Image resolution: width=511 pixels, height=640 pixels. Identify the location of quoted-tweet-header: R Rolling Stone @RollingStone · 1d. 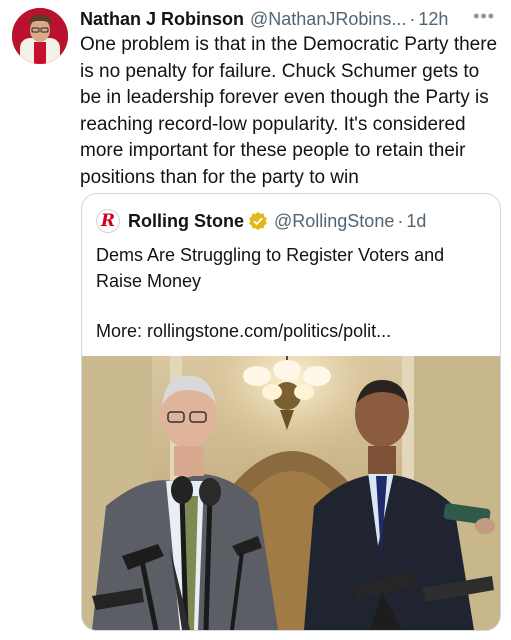
(261, 221).